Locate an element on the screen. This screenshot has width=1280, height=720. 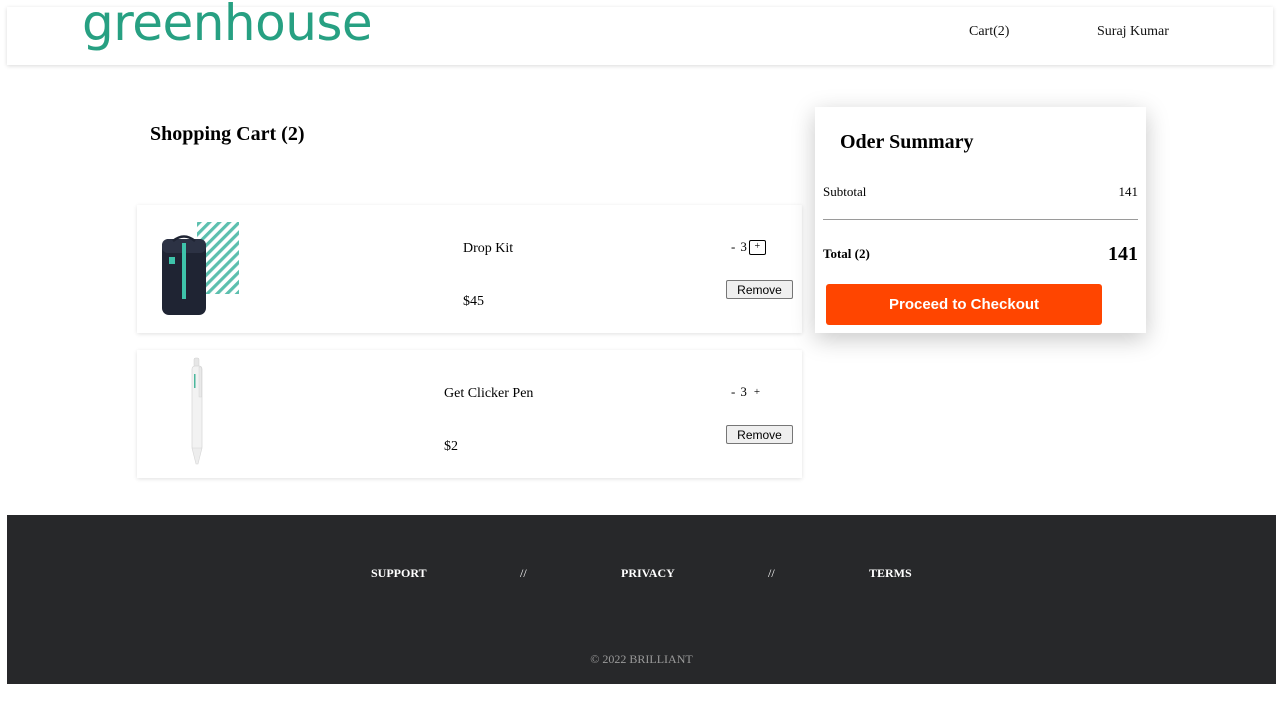
copyright-text: © 2022 BRILLIANT is located at coordinates (641, 659).